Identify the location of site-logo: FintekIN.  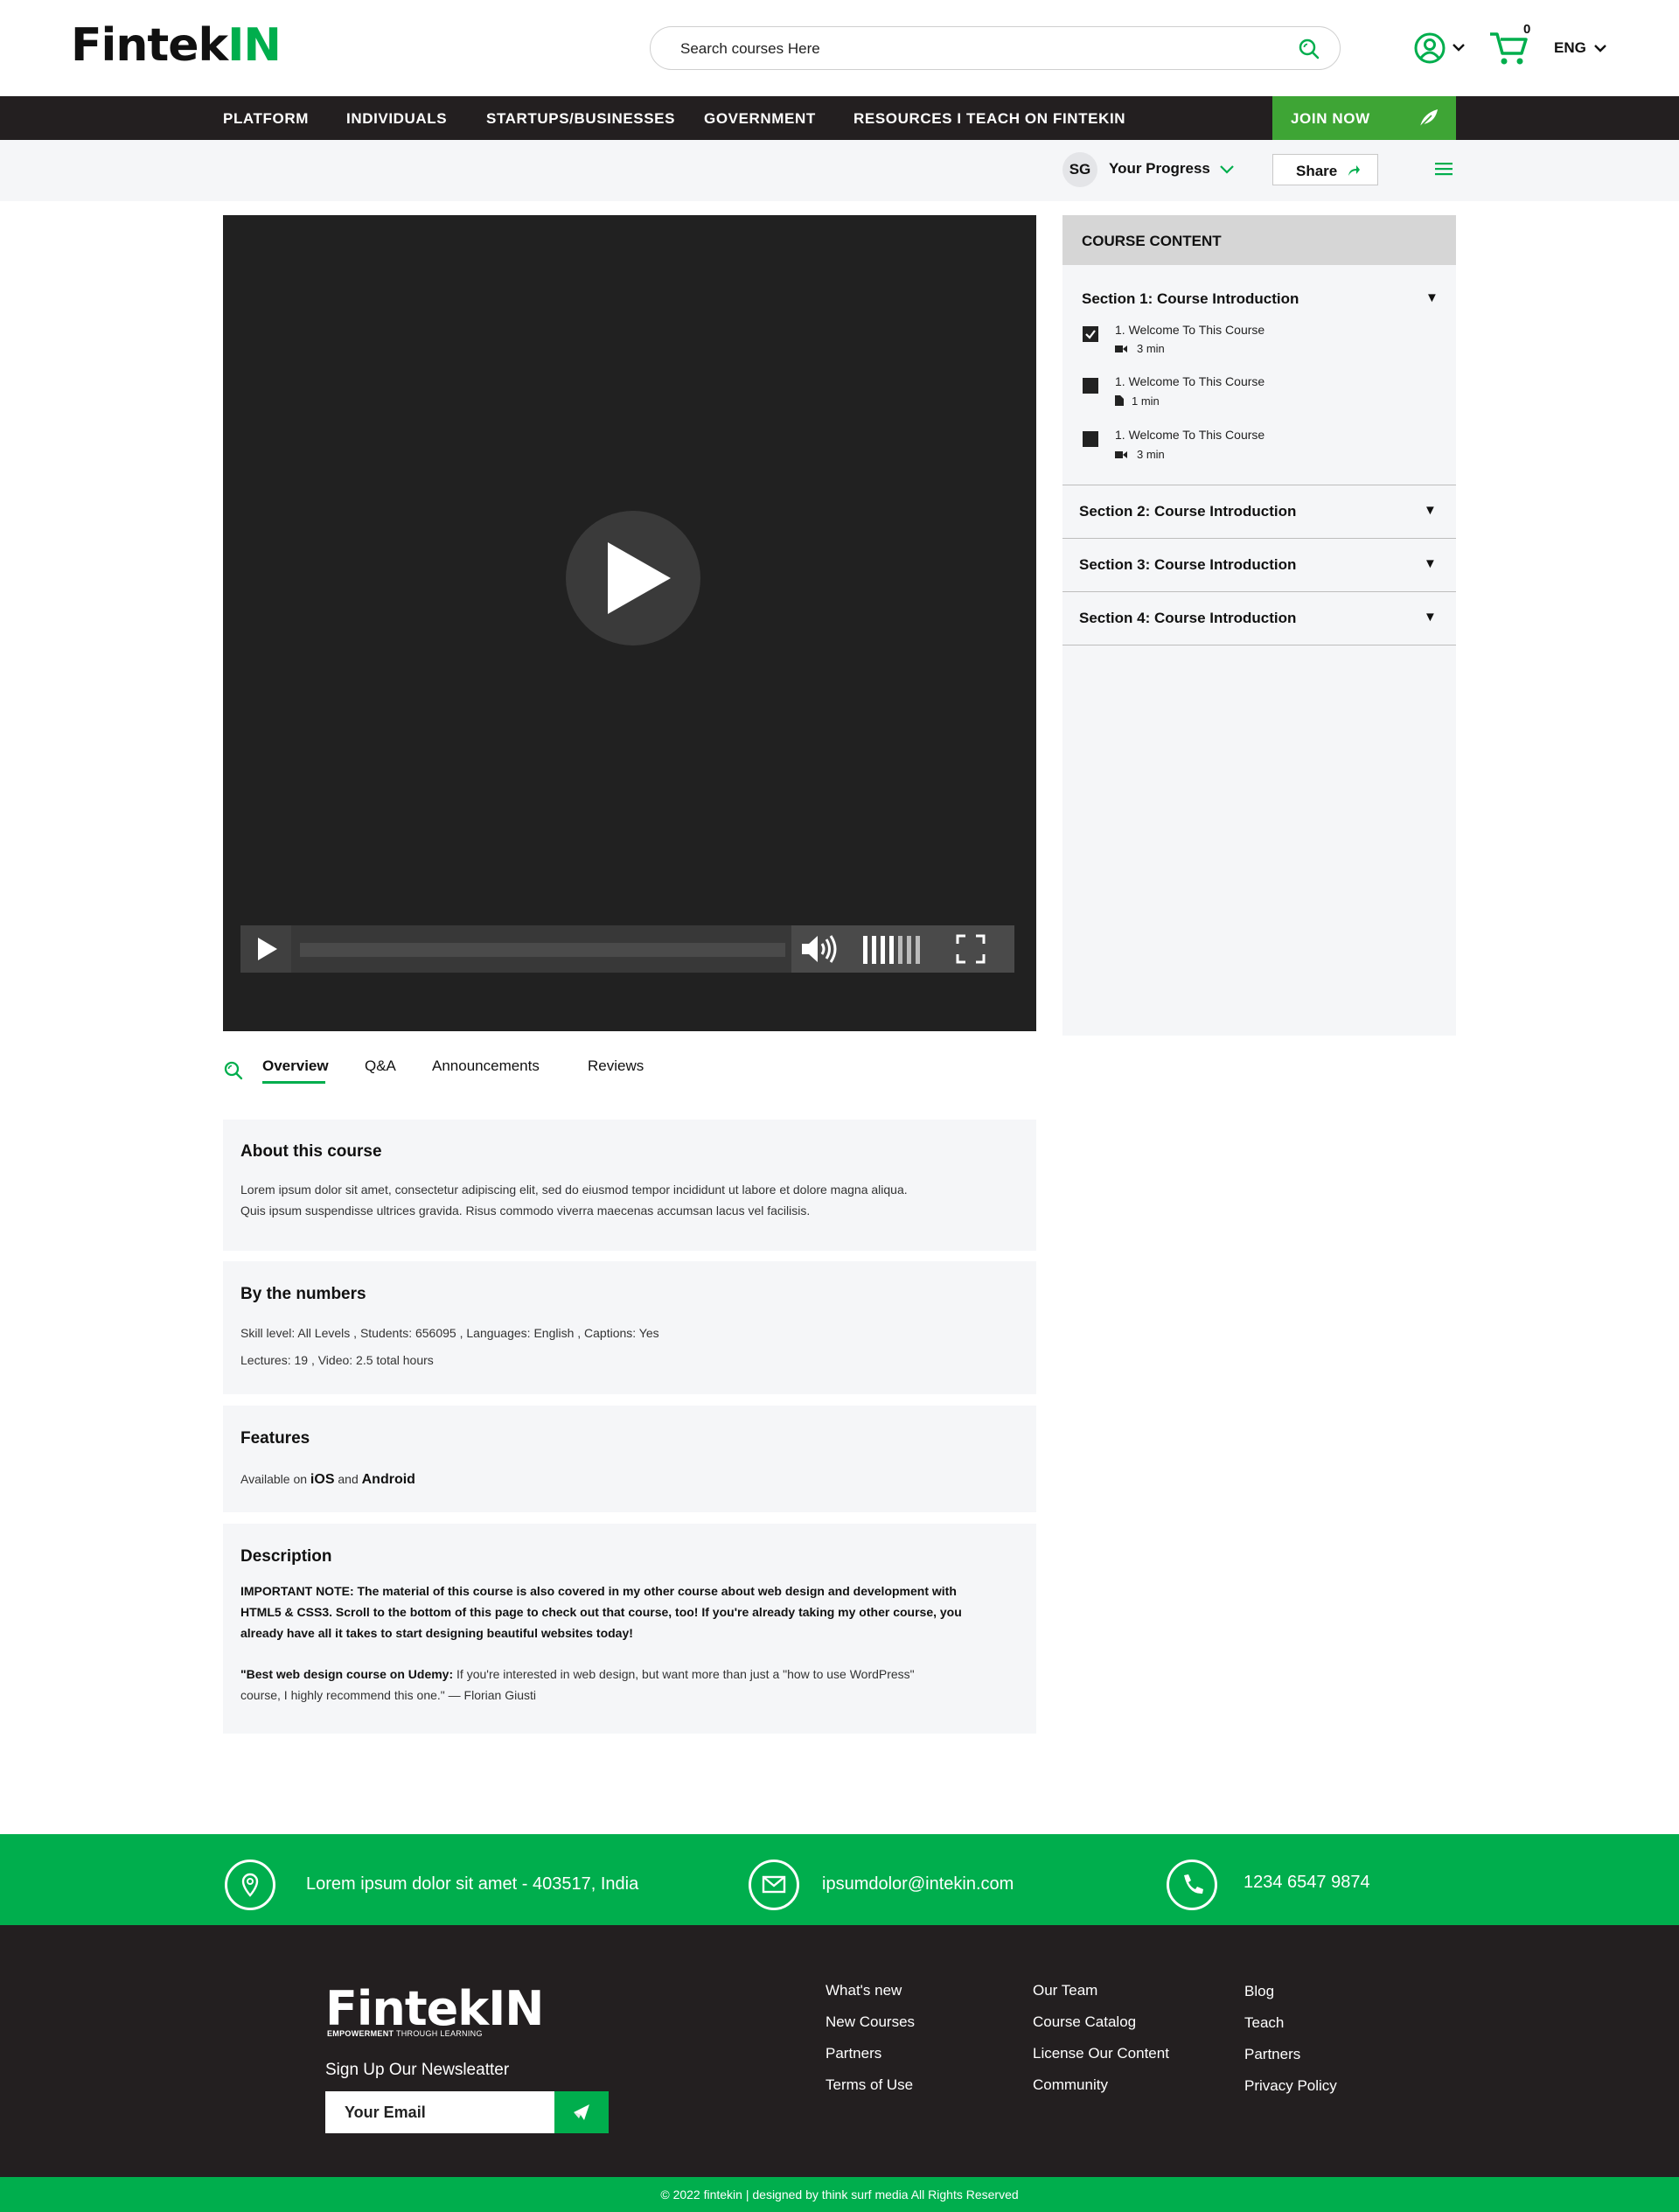
(177, 45).